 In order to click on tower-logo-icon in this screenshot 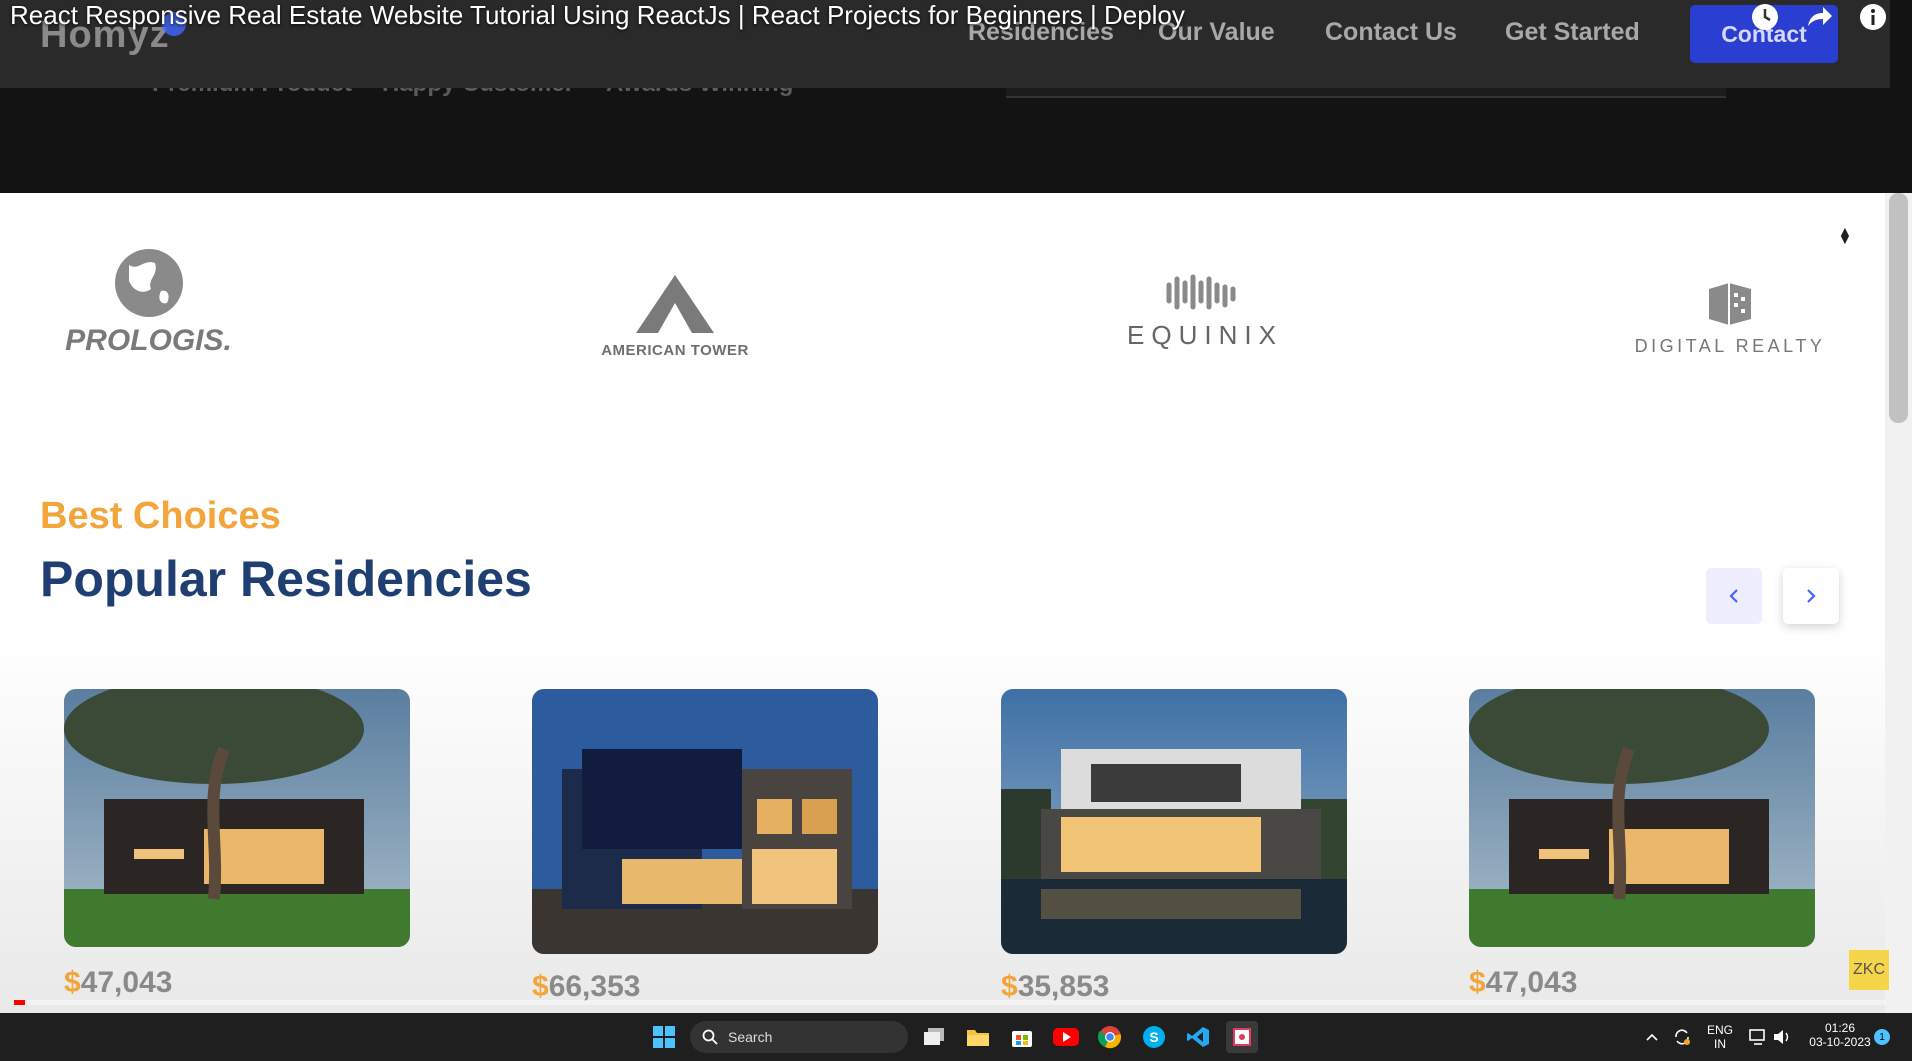, I will do `click(675, 304)`.